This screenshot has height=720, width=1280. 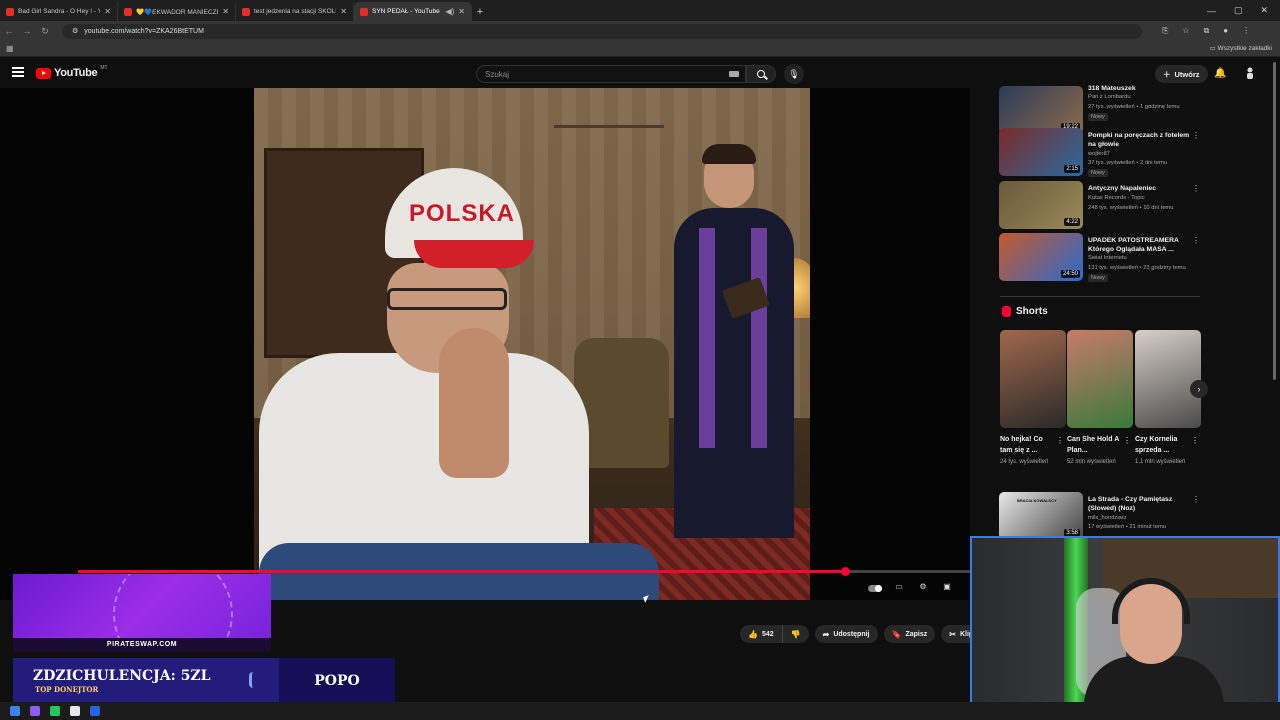 I want to click on account-avatar, so click(x=1250, y=73).